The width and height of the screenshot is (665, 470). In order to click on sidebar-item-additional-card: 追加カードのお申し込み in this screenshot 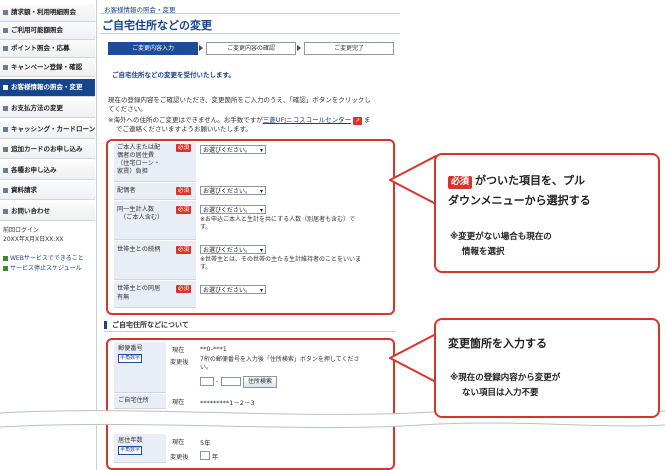, I will do `click(47, 150)`.